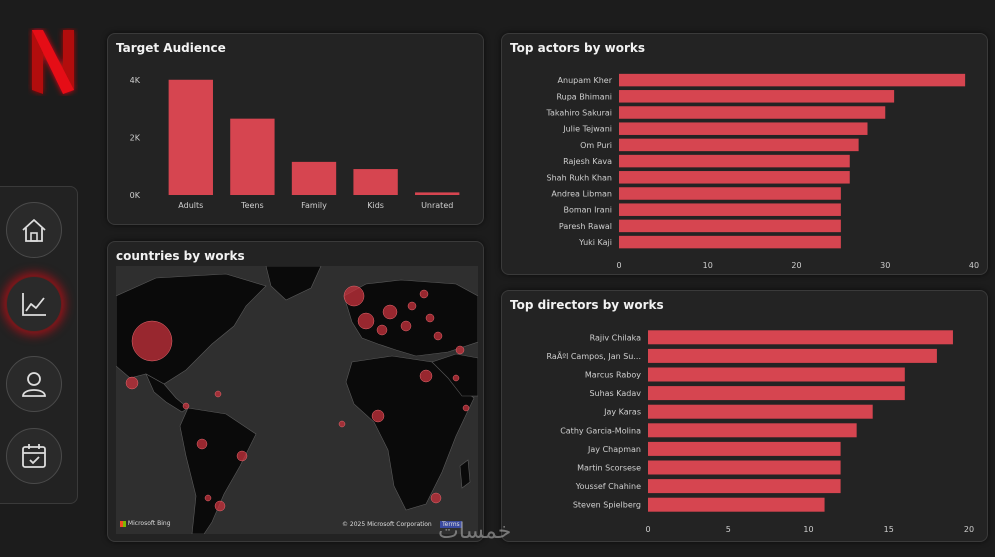 The height and width of the screenshot is (557, 995). Describe the element at coordinates (438, 336) in the screenshot. I see `bubble-turkey` at that location.